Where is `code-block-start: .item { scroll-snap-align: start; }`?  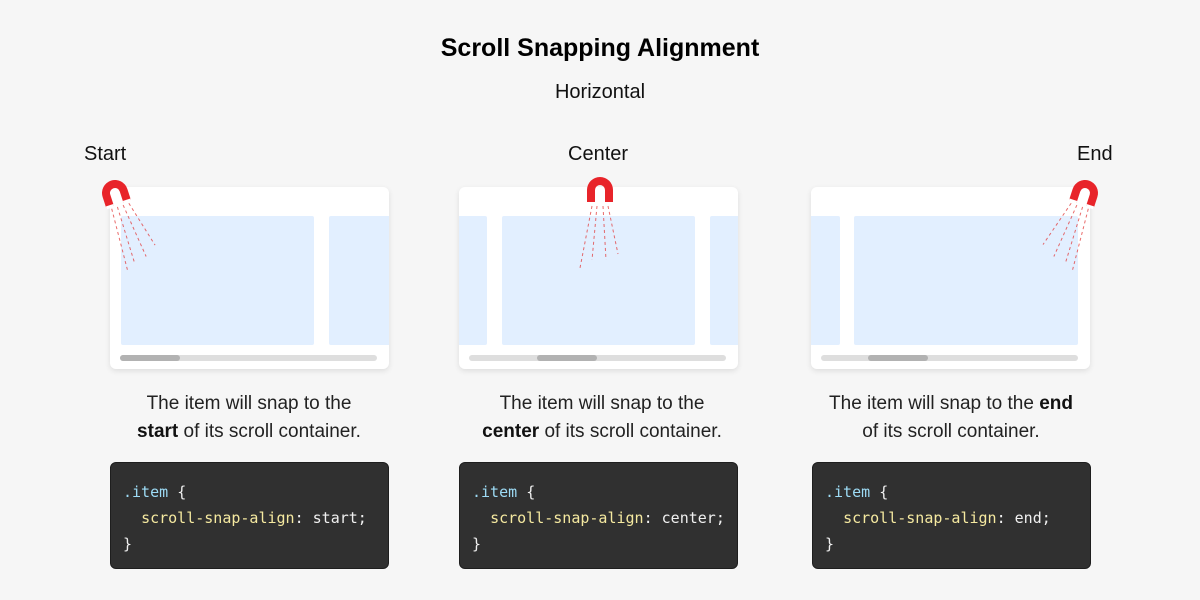 code-block-start: .item { scroll-snap-align: start; } is located at coordinates (249, 515).